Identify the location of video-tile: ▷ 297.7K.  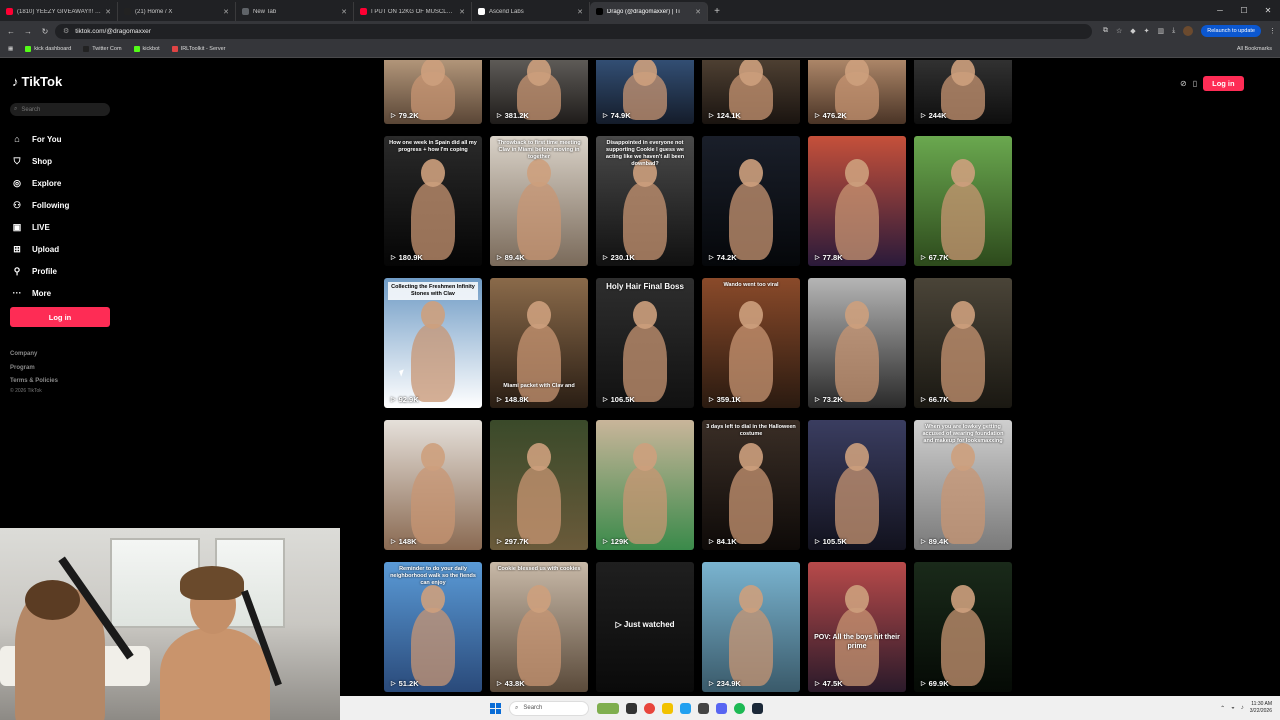
(539, 485).